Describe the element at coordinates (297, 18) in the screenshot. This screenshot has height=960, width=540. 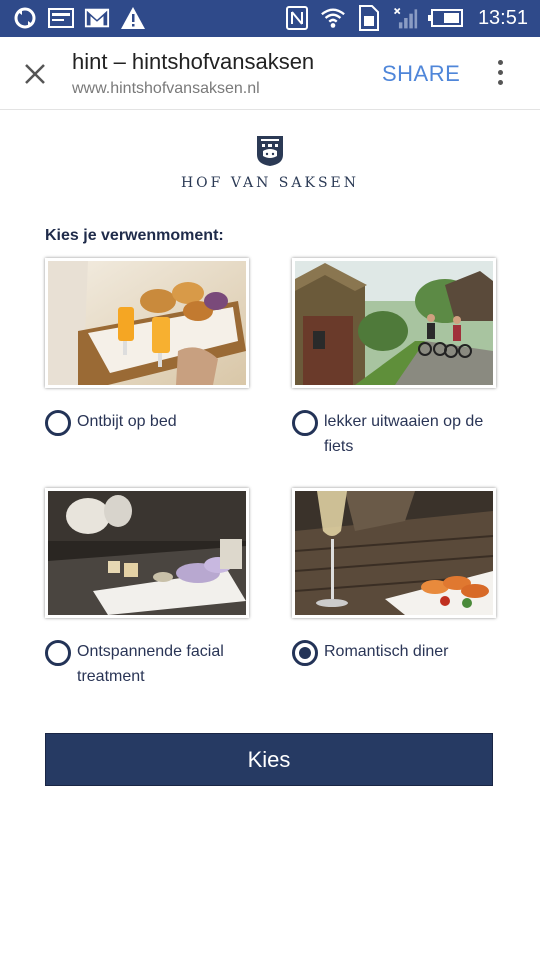
I see `nfc-icon` at that location.